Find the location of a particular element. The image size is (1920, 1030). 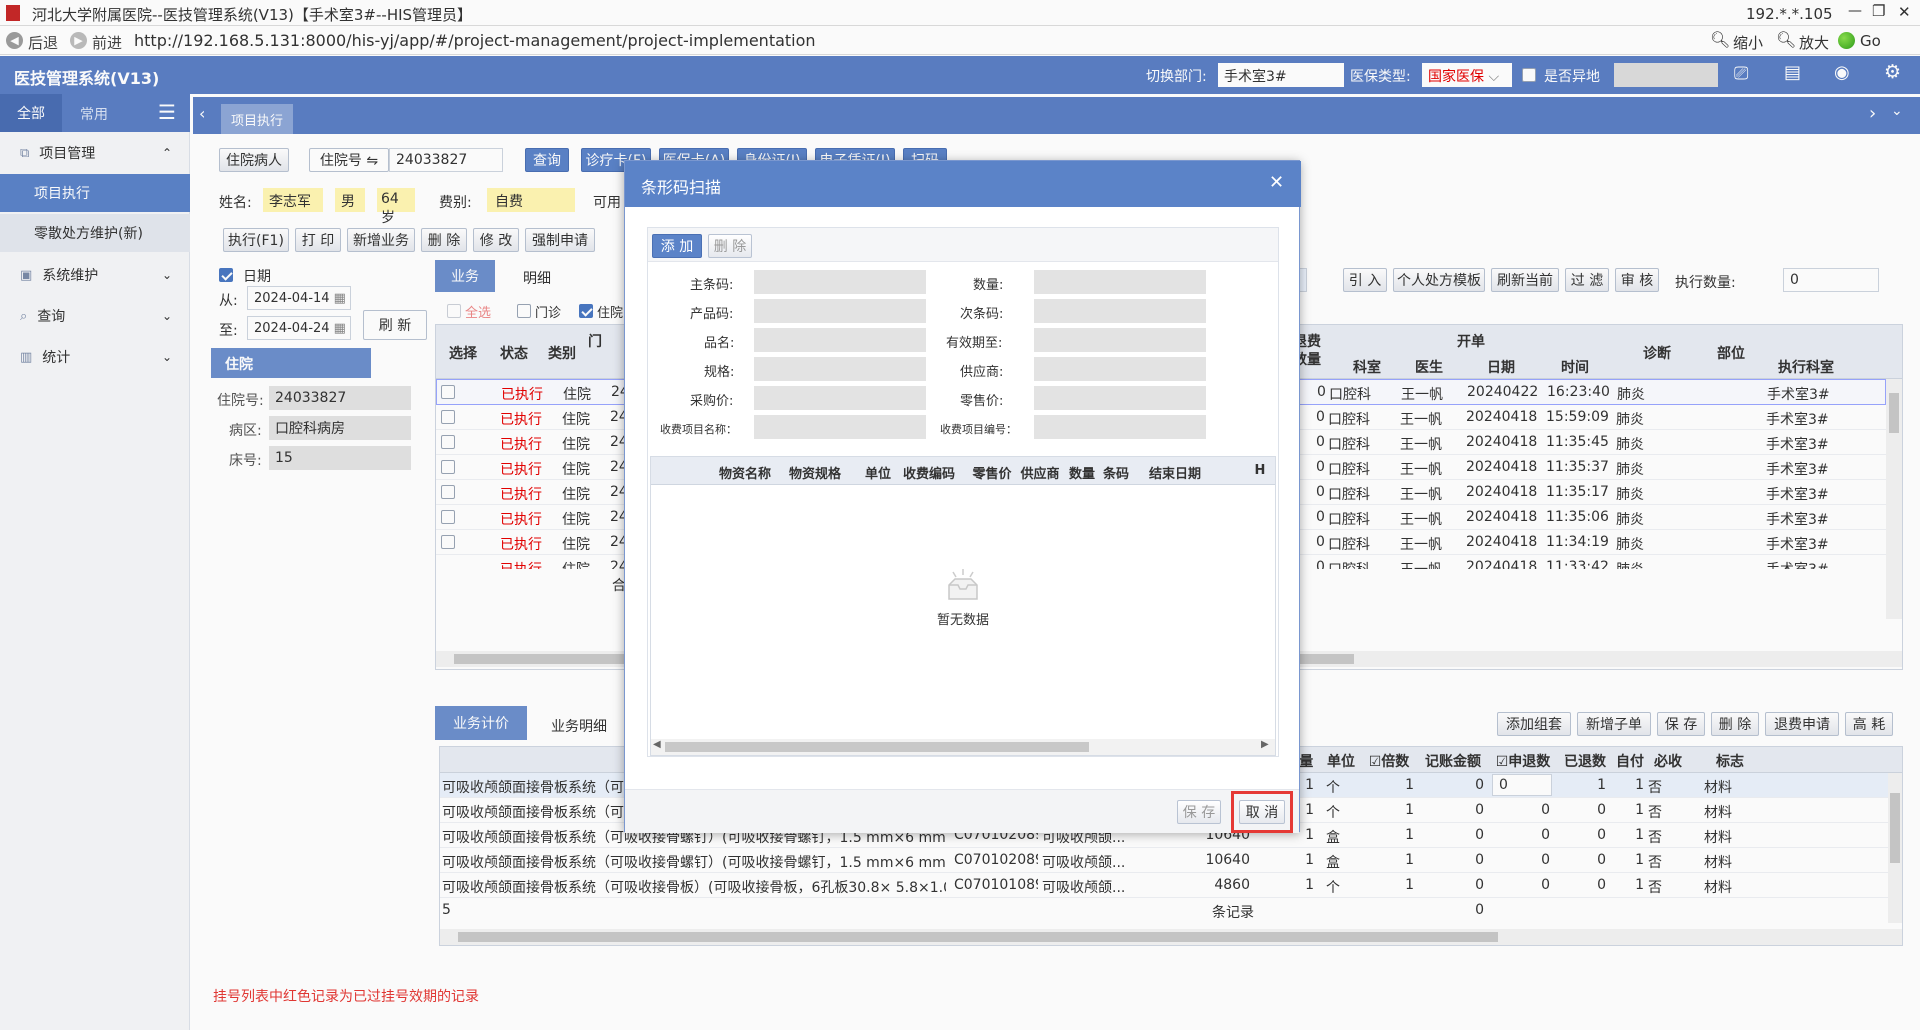

col-retail: 零售价 is located at coordinates (992, 474).